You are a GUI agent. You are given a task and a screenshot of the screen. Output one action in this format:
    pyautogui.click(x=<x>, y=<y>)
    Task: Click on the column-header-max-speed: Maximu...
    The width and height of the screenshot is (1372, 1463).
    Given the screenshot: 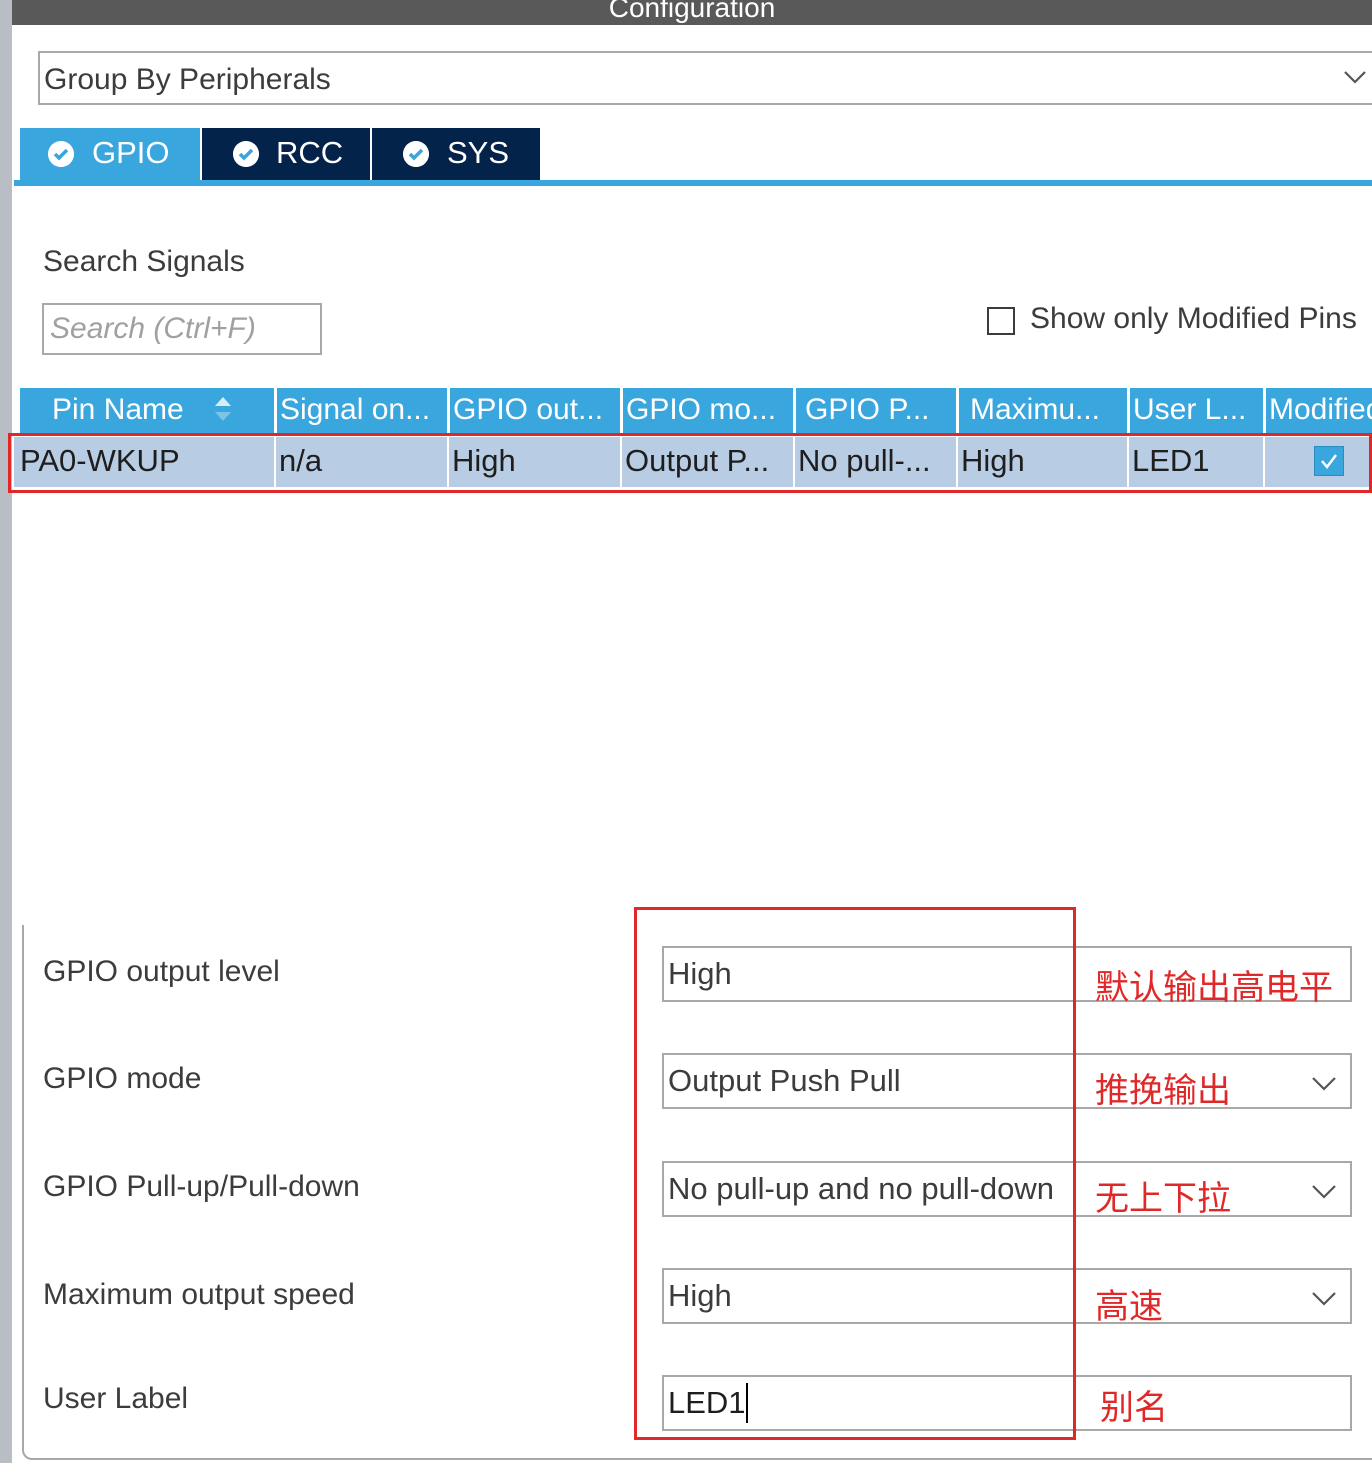 What is the action you would take?
    pyautogui.click(x=1043, y=411)
    